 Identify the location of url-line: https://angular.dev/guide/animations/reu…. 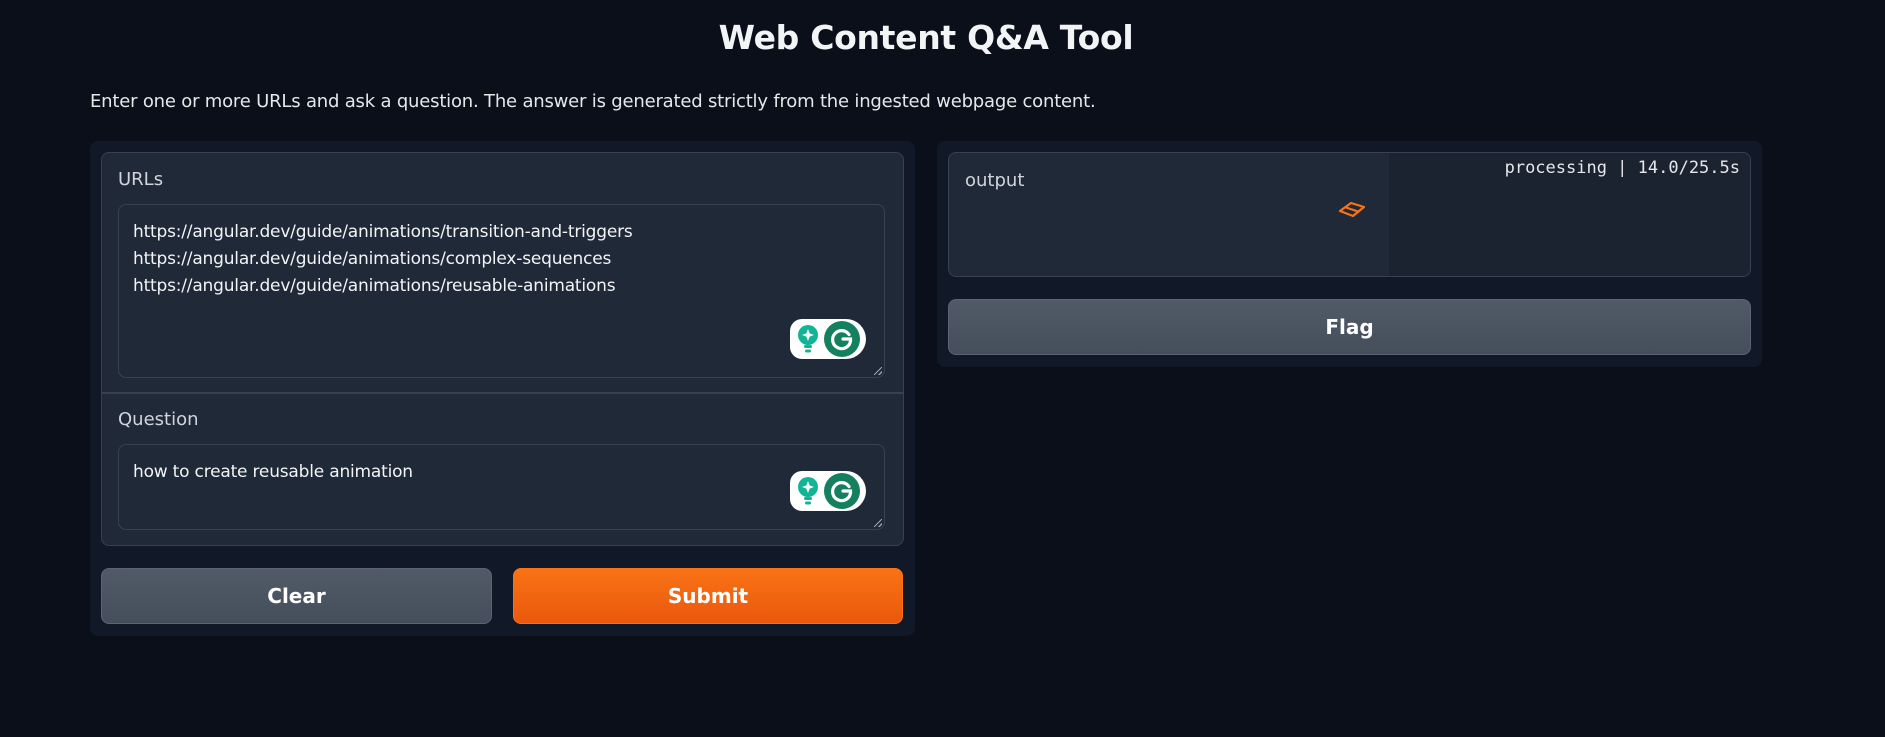
(374, 286).